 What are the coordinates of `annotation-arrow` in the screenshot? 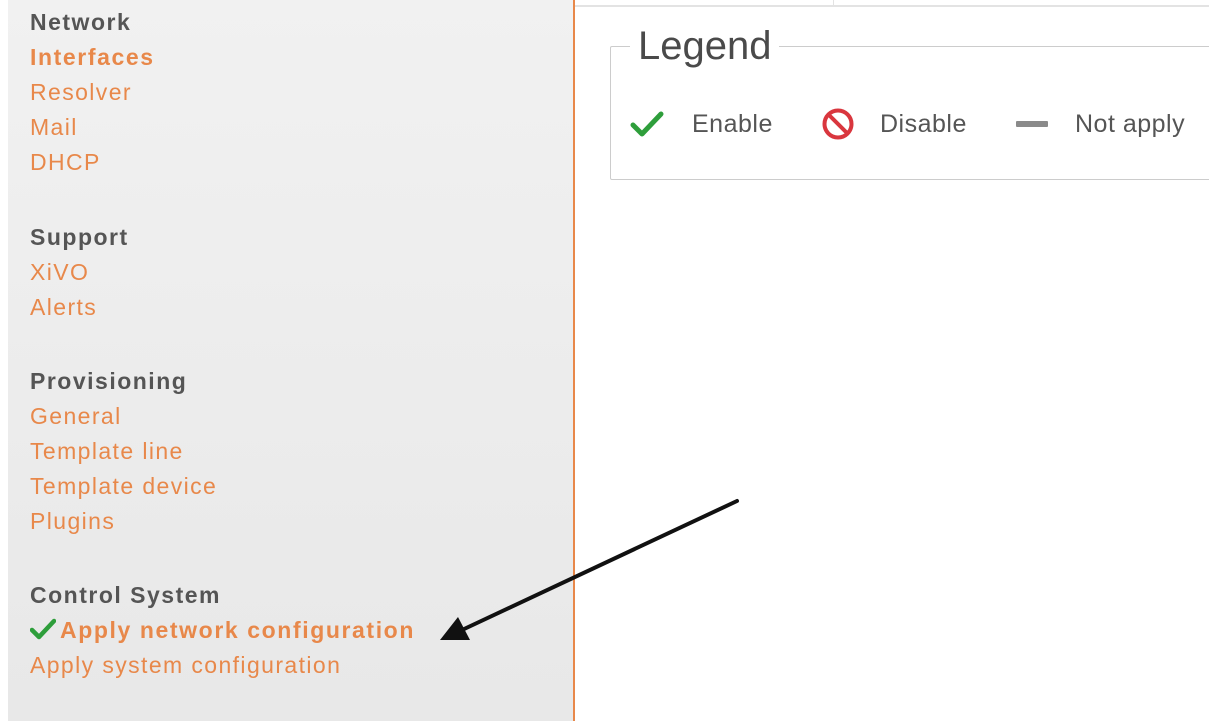 It's located at (589, 569).